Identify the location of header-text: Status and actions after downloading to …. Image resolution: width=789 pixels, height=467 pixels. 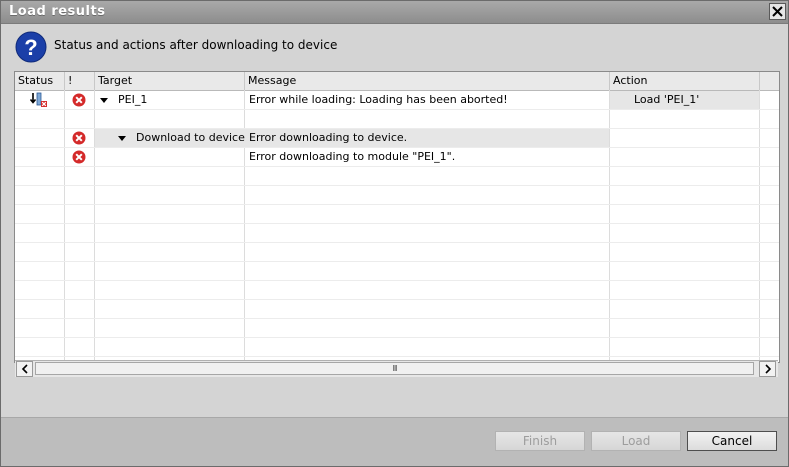
(196, 45).